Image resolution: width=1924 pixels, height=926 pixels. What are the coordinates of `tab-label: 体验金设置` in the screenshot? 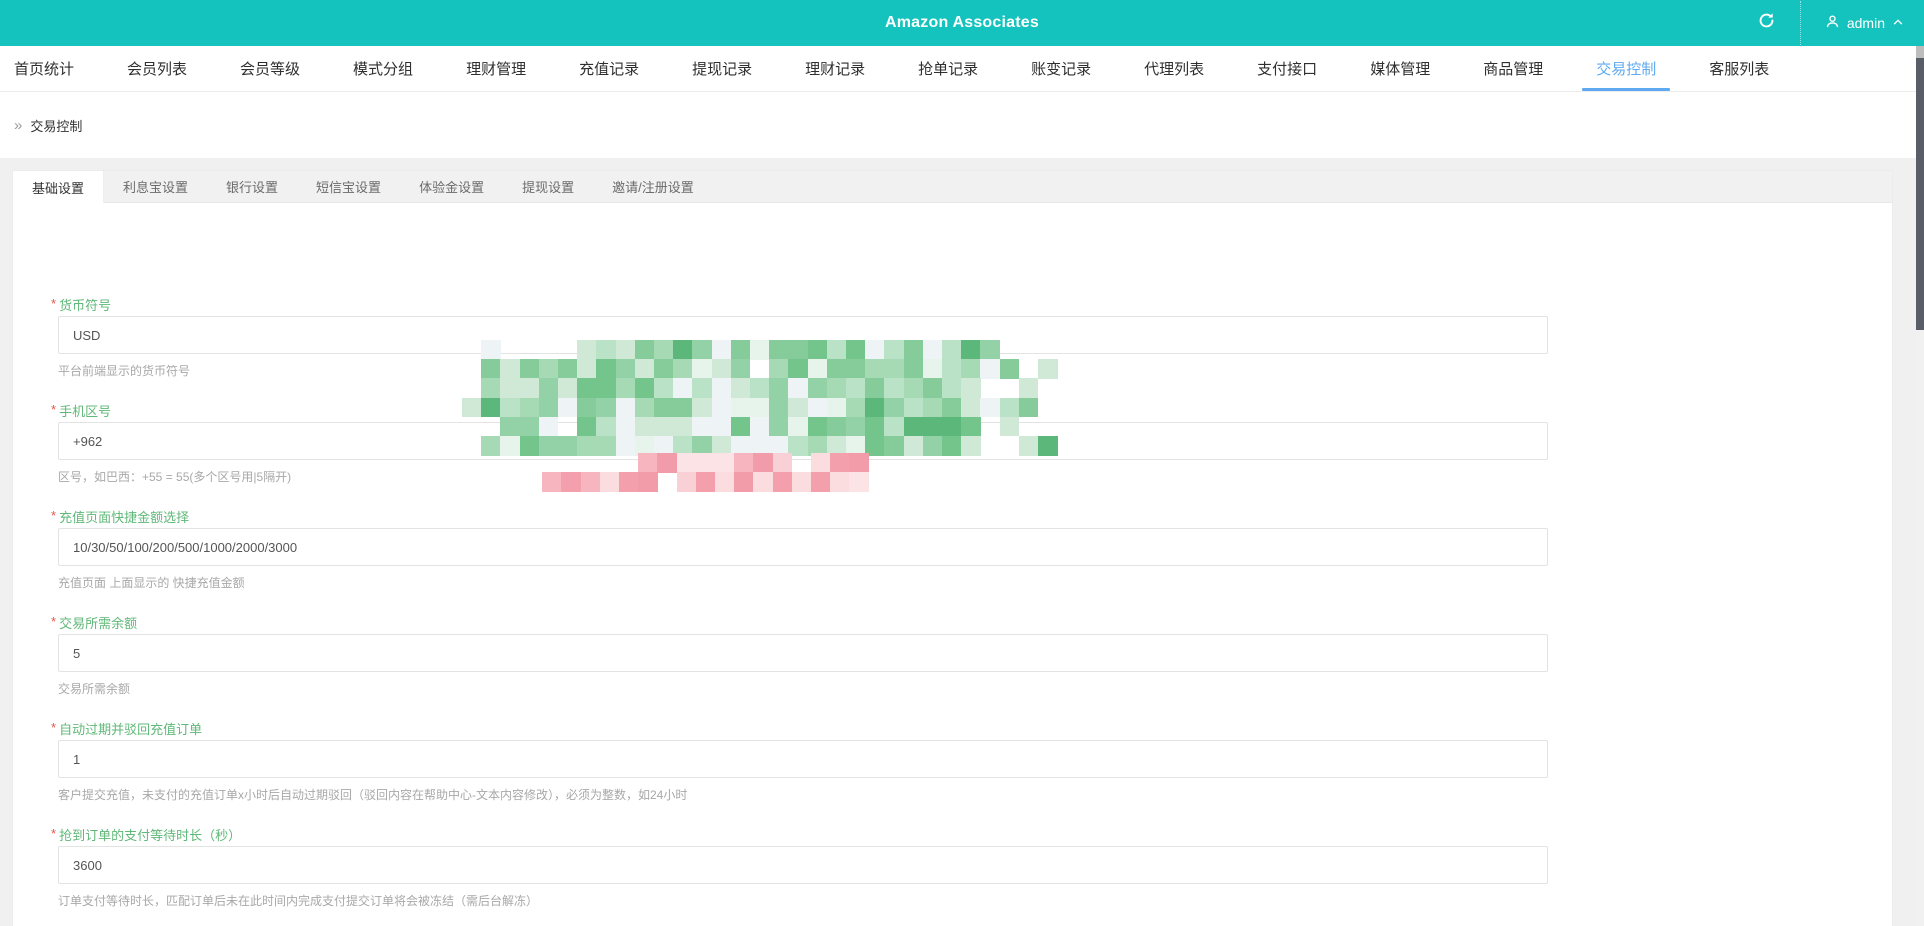 It's located at (452, 187).